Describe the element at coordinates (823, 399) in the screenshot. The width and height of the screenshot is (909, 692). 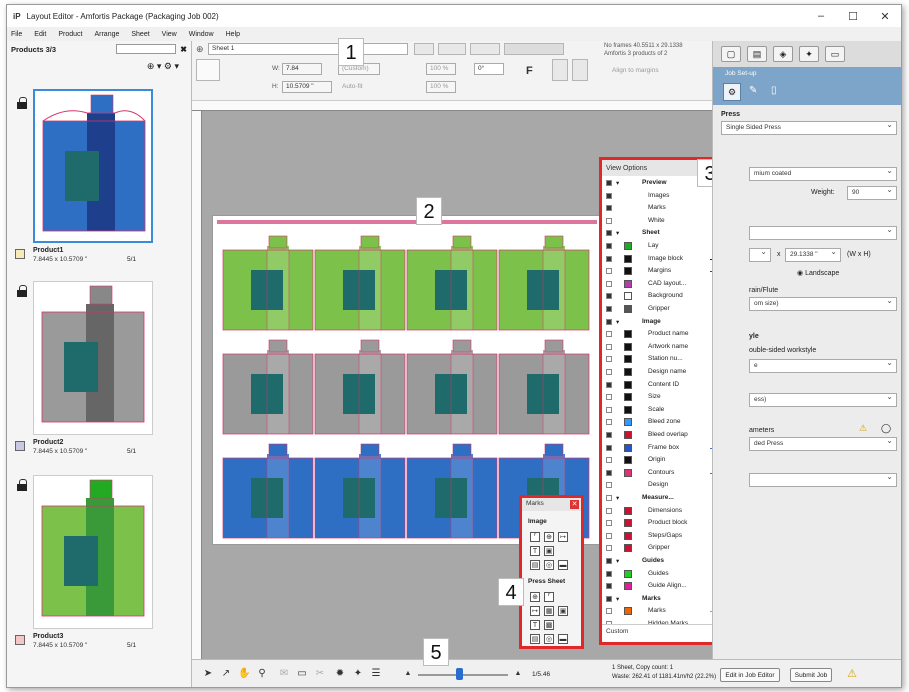
I see `press-sheet-select: ess)` at that location.